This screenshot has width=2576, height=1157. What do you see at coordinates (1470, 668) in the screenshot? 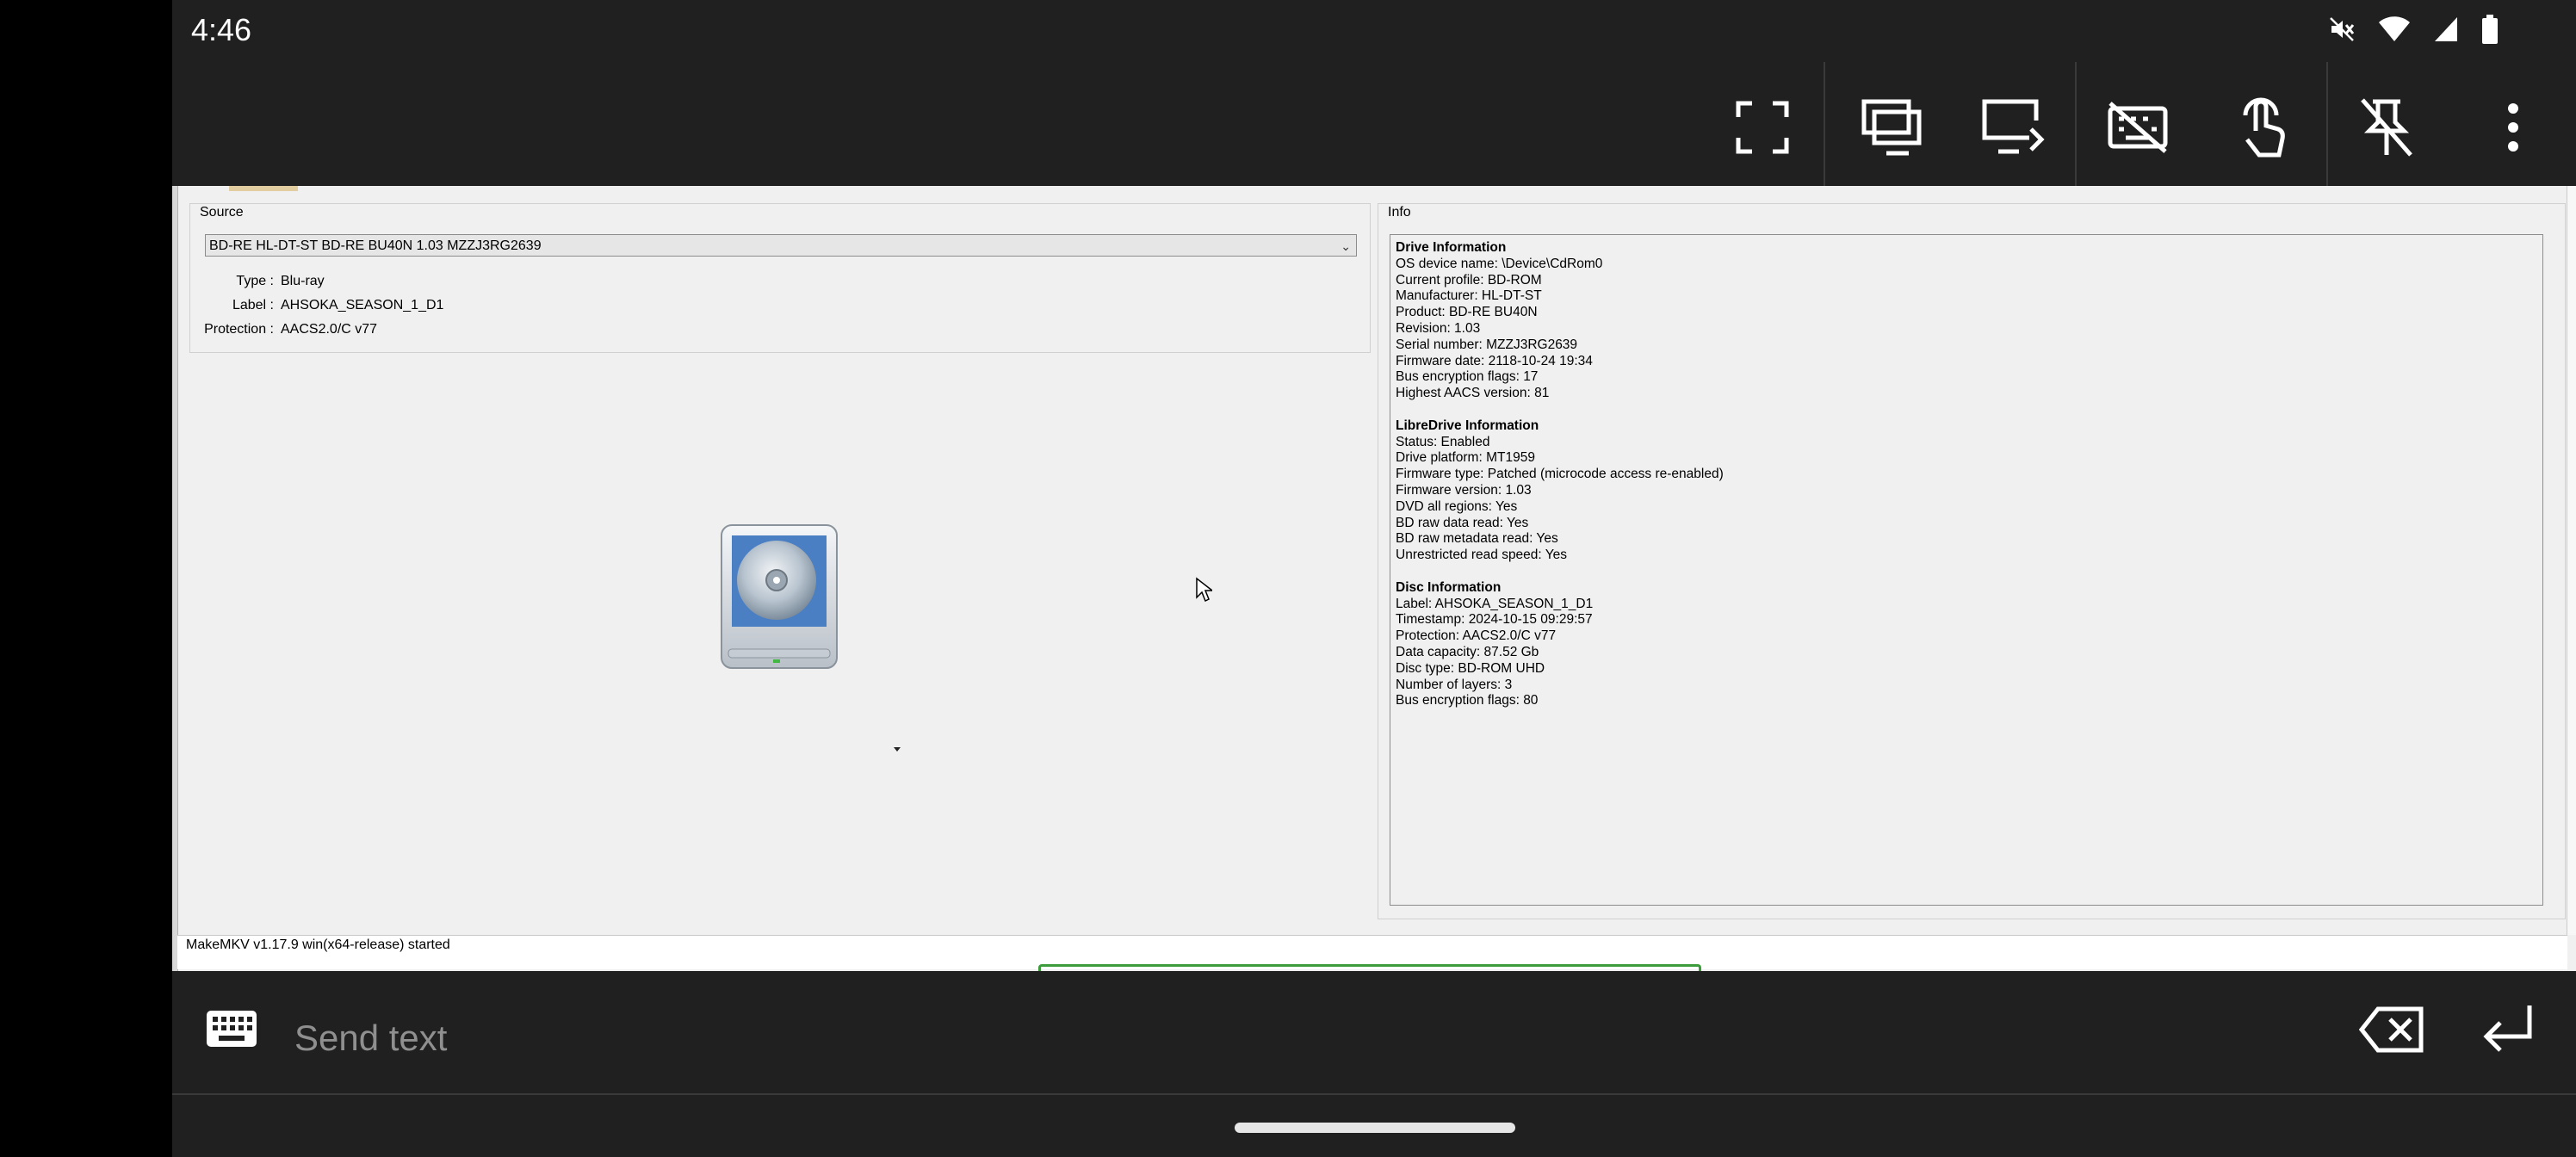
I see `info-line: Disc type: BD-ROM UHD` at bounding box center [1470, 668].